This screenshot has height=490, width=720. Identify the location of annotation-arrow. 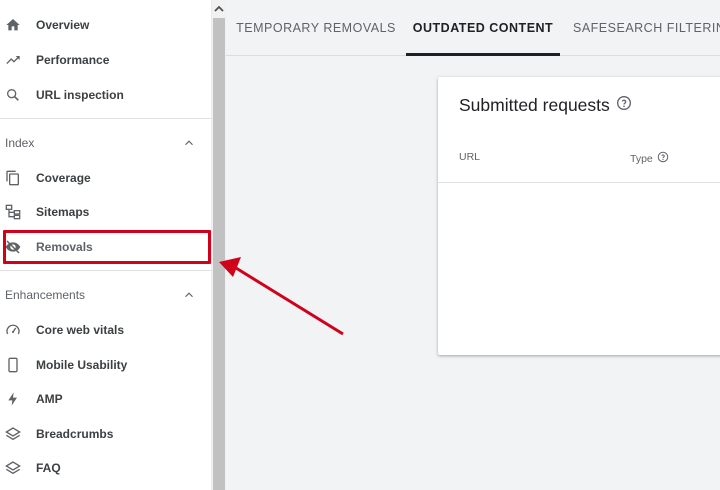
(281, 296).